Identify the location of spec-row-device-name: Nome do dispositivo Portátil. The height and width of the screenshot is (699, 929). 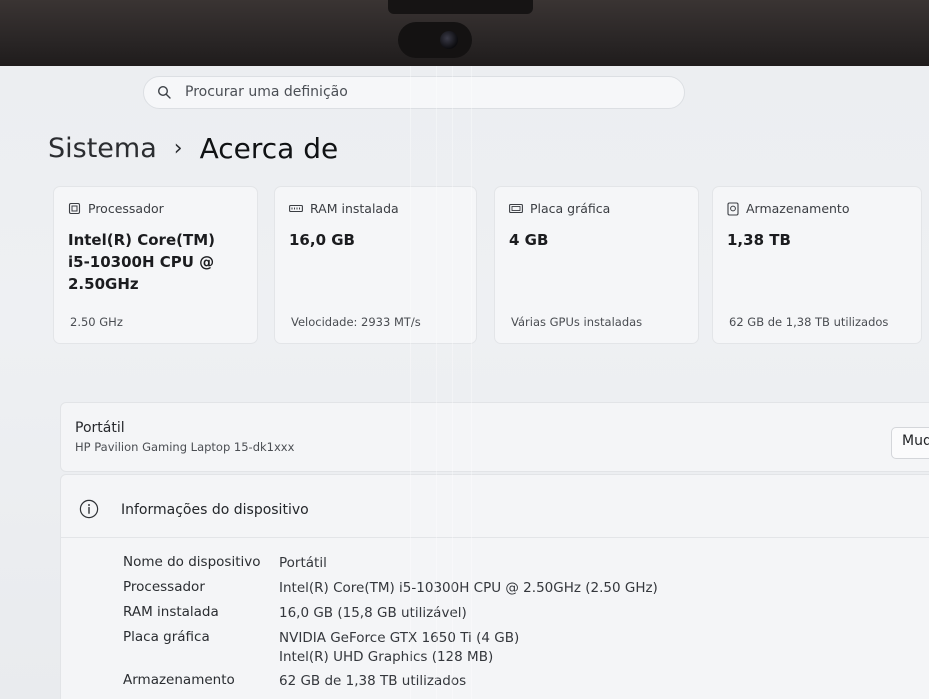
(225, 563).